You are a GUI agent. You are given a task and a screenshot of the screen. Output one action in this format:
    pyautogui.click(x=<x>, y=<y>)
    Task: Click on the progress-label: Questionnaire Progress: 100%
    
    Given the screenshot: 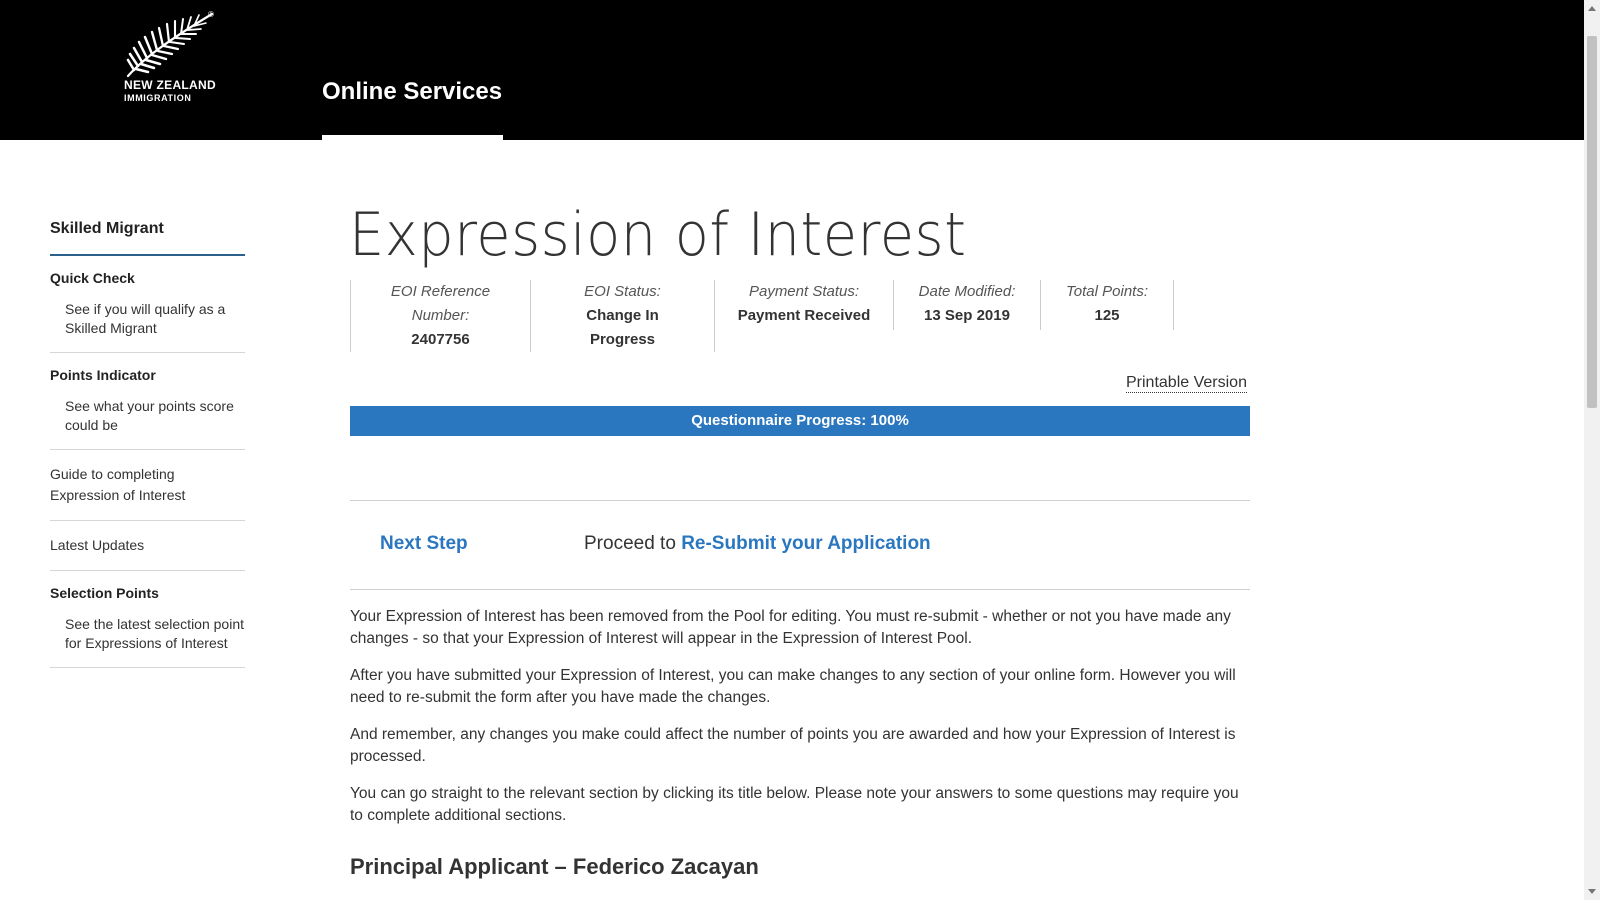 What is the action you would take?
    pyautogui.click(x=800, y=420)
    